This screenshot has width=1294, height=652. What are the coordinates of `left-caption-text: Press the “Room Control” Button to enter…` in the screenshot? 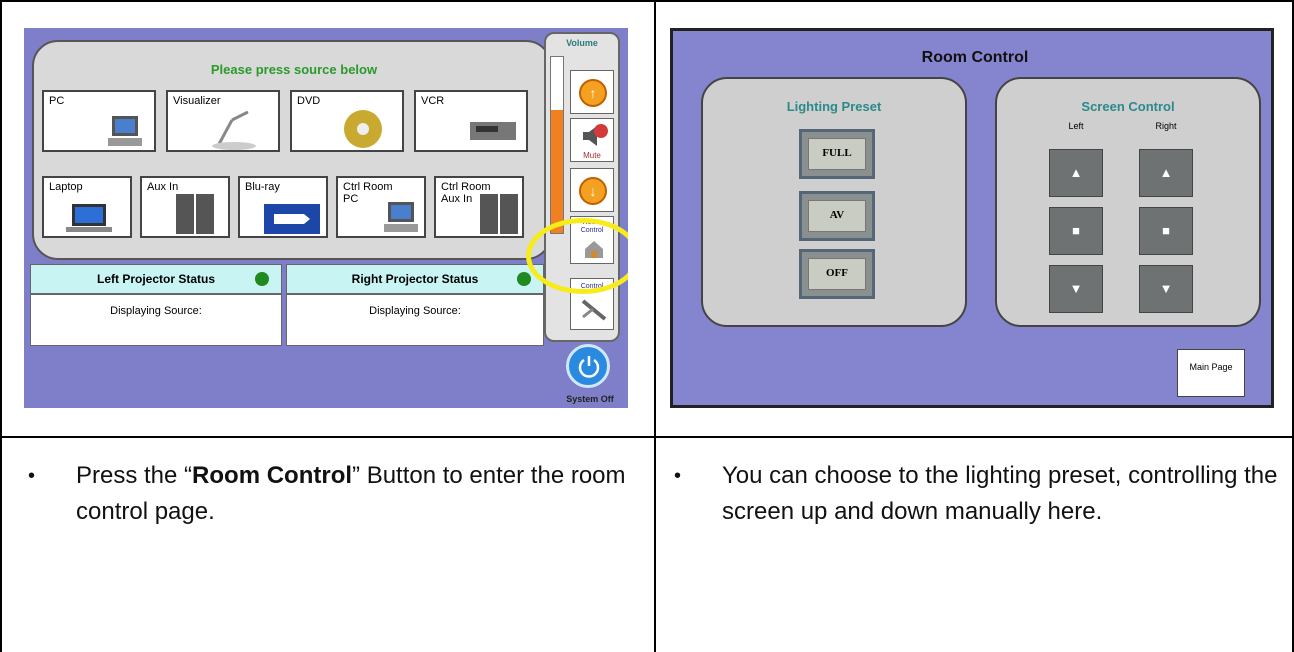 It's located at (356, 494).